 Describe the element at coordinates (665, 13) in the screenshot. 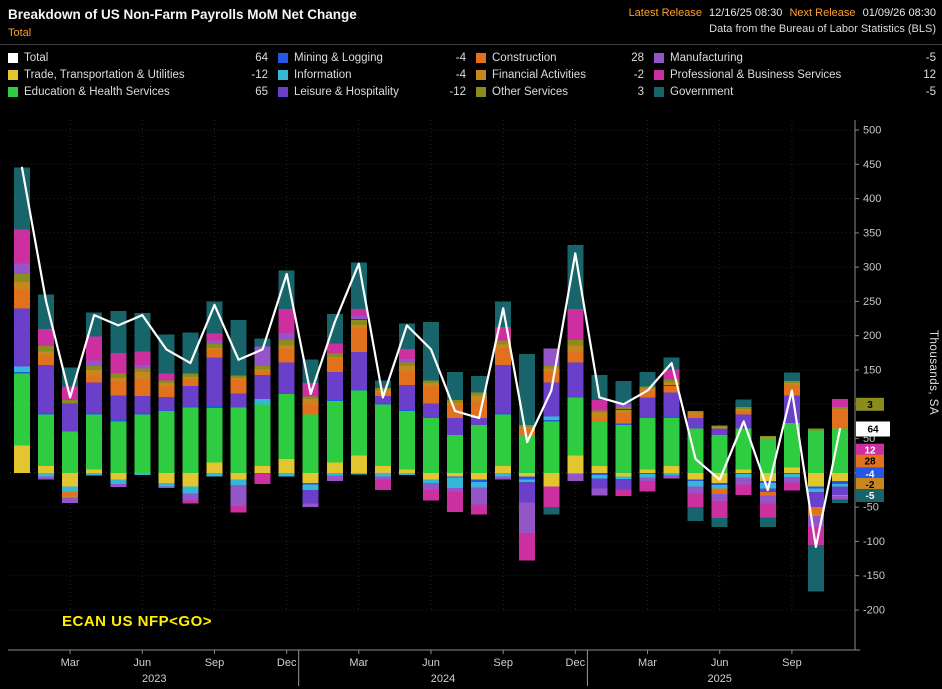

I see `latest-release-label: Latest Release` at that location.